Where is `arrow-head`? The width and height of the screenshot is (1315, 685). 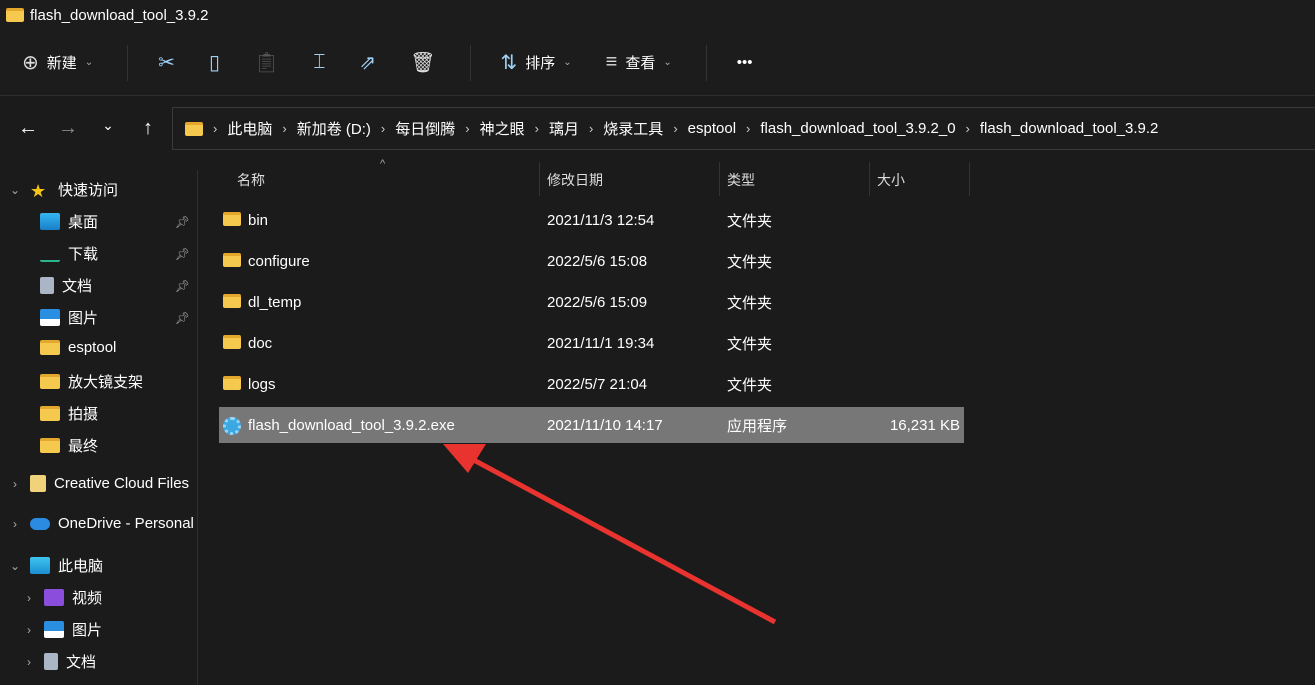 arrow-head is located at coordinates (464, 458).